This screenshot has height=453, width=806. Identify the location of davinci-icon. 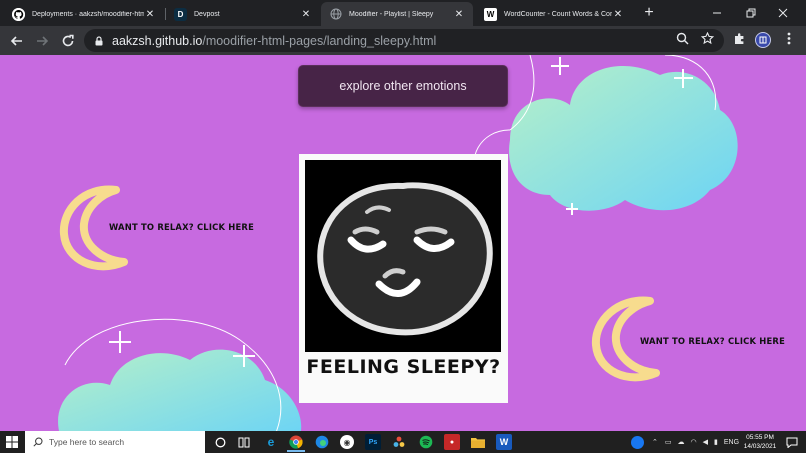
(399, 442).